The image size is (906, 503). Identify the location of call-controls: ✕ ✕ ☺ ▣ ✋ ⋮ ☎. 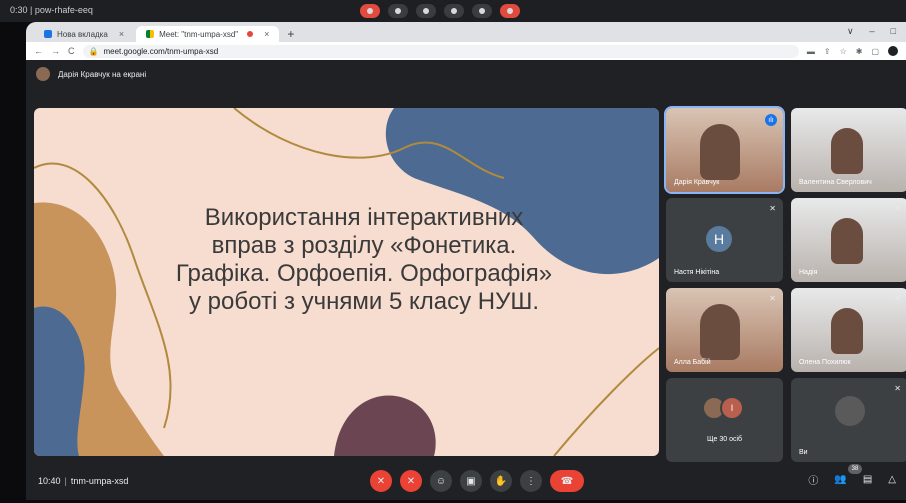
(477, 481).